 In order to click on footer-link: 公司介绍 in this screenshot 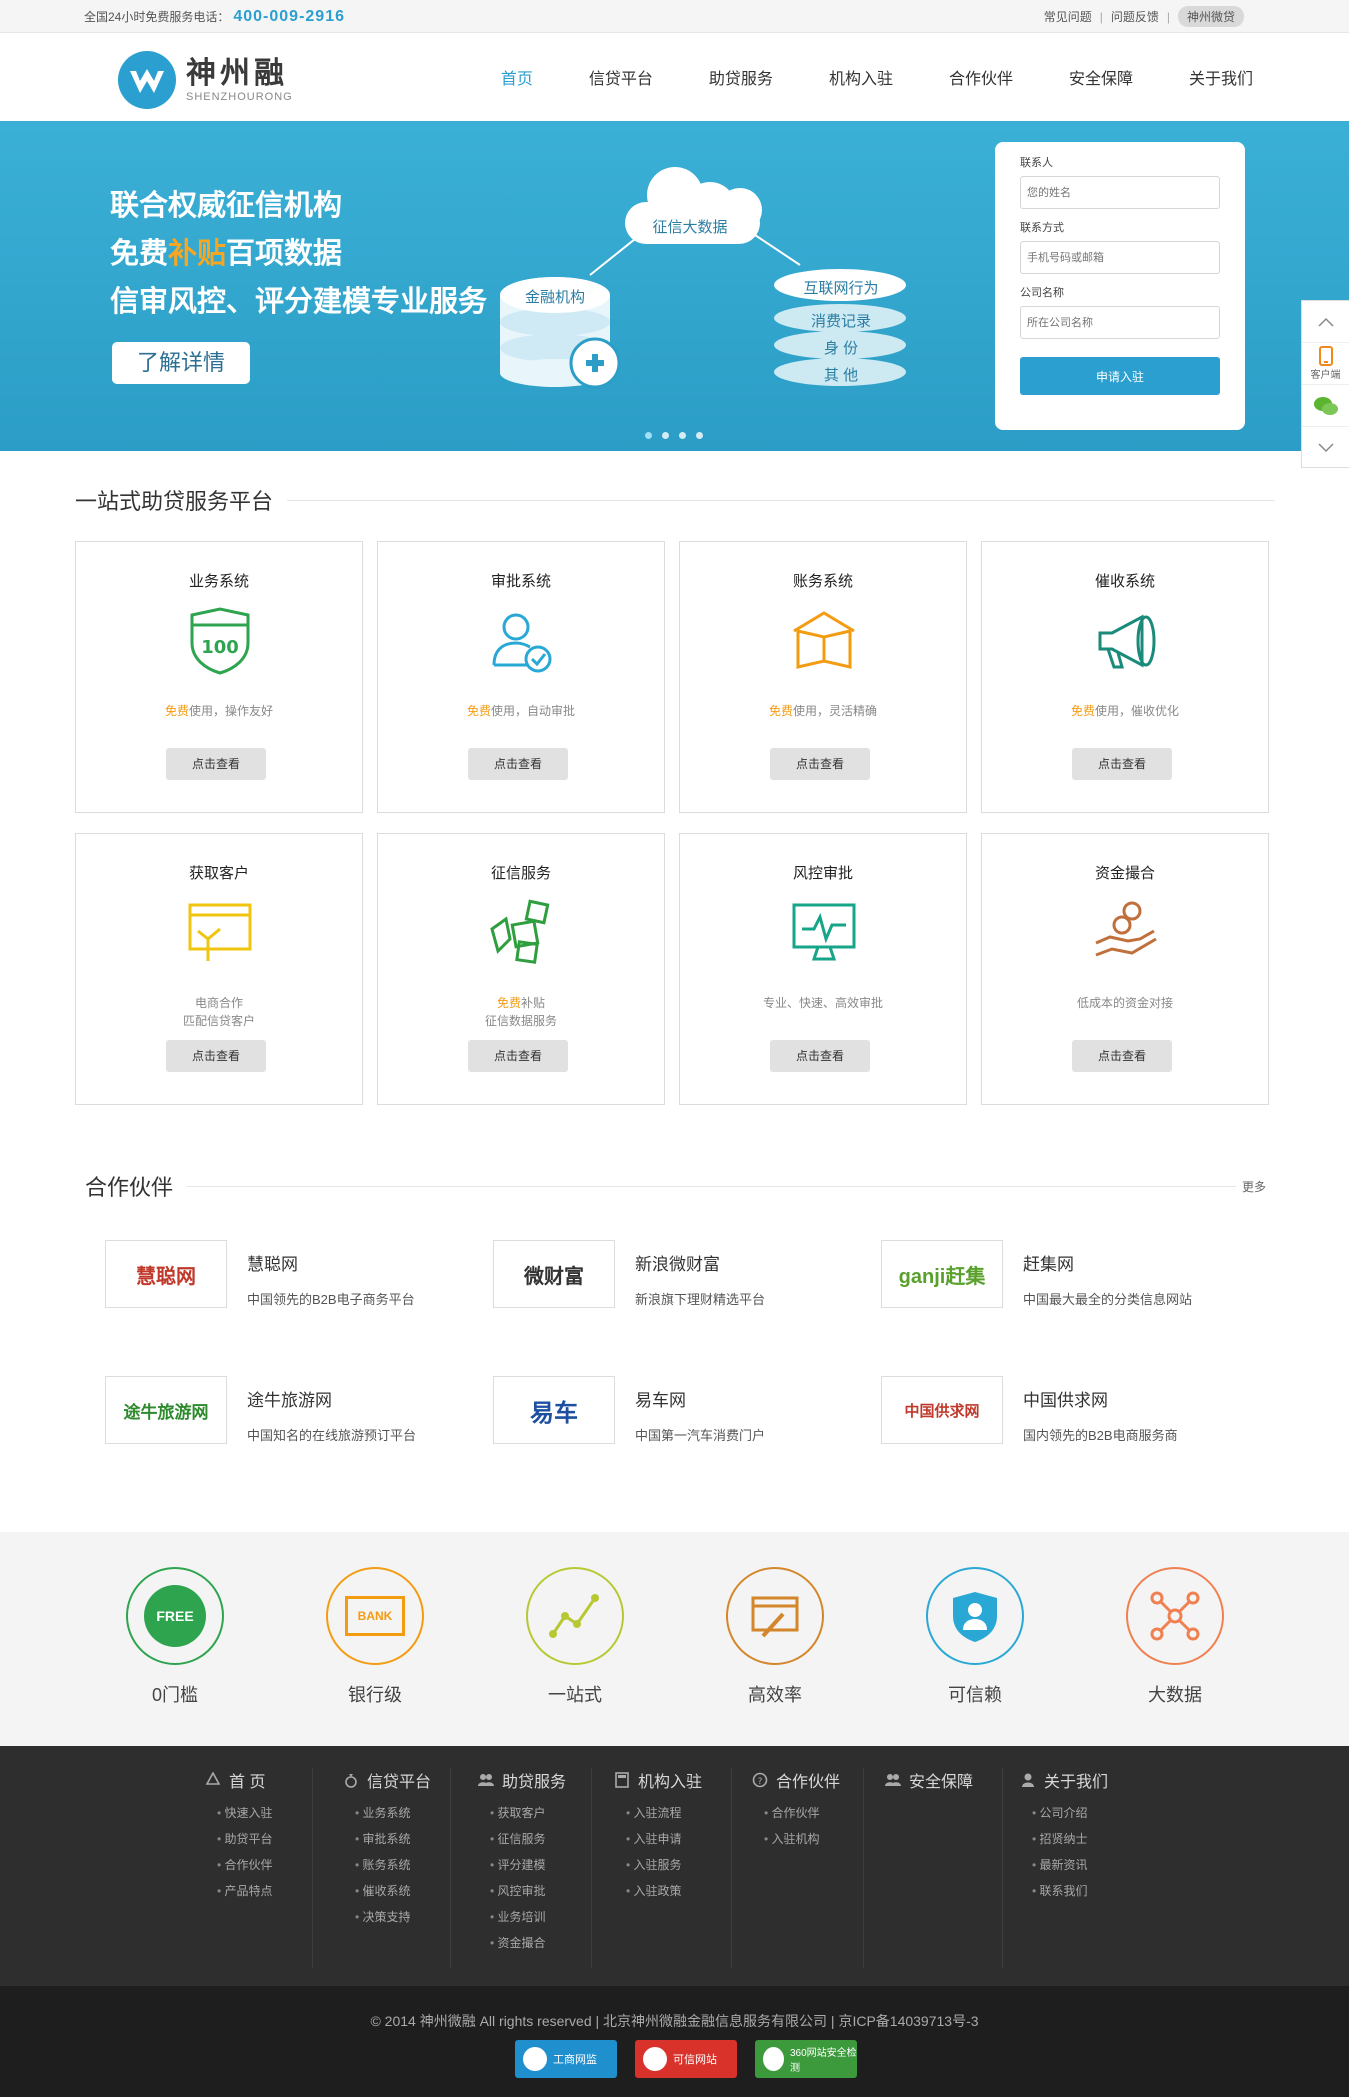, I will do `click(1081, 1813)`.